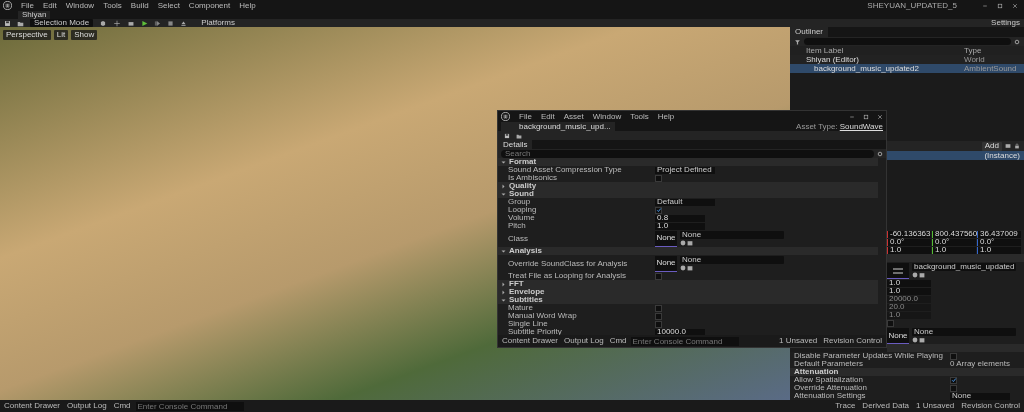 This screenshot has width=1024, height=412. Describe the element at coordinates (907, 372) in the screenshot. I see `section-header: Attenuation` at that location.